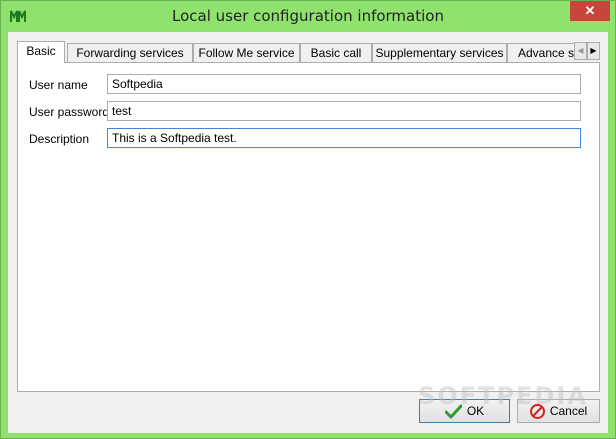 Image resolution: width=616 pixels, height=439 pixels. I want to click on cancel-button: Cancel, so click(558, 411).